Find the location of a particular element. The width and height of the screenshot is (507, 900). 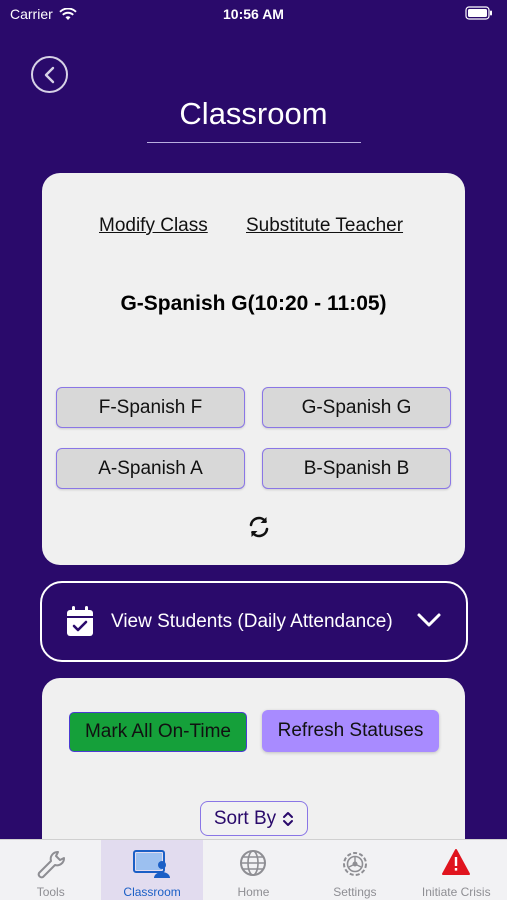

class-button-b-spanish: B-Spanish B is located at coordinates (356, 468).